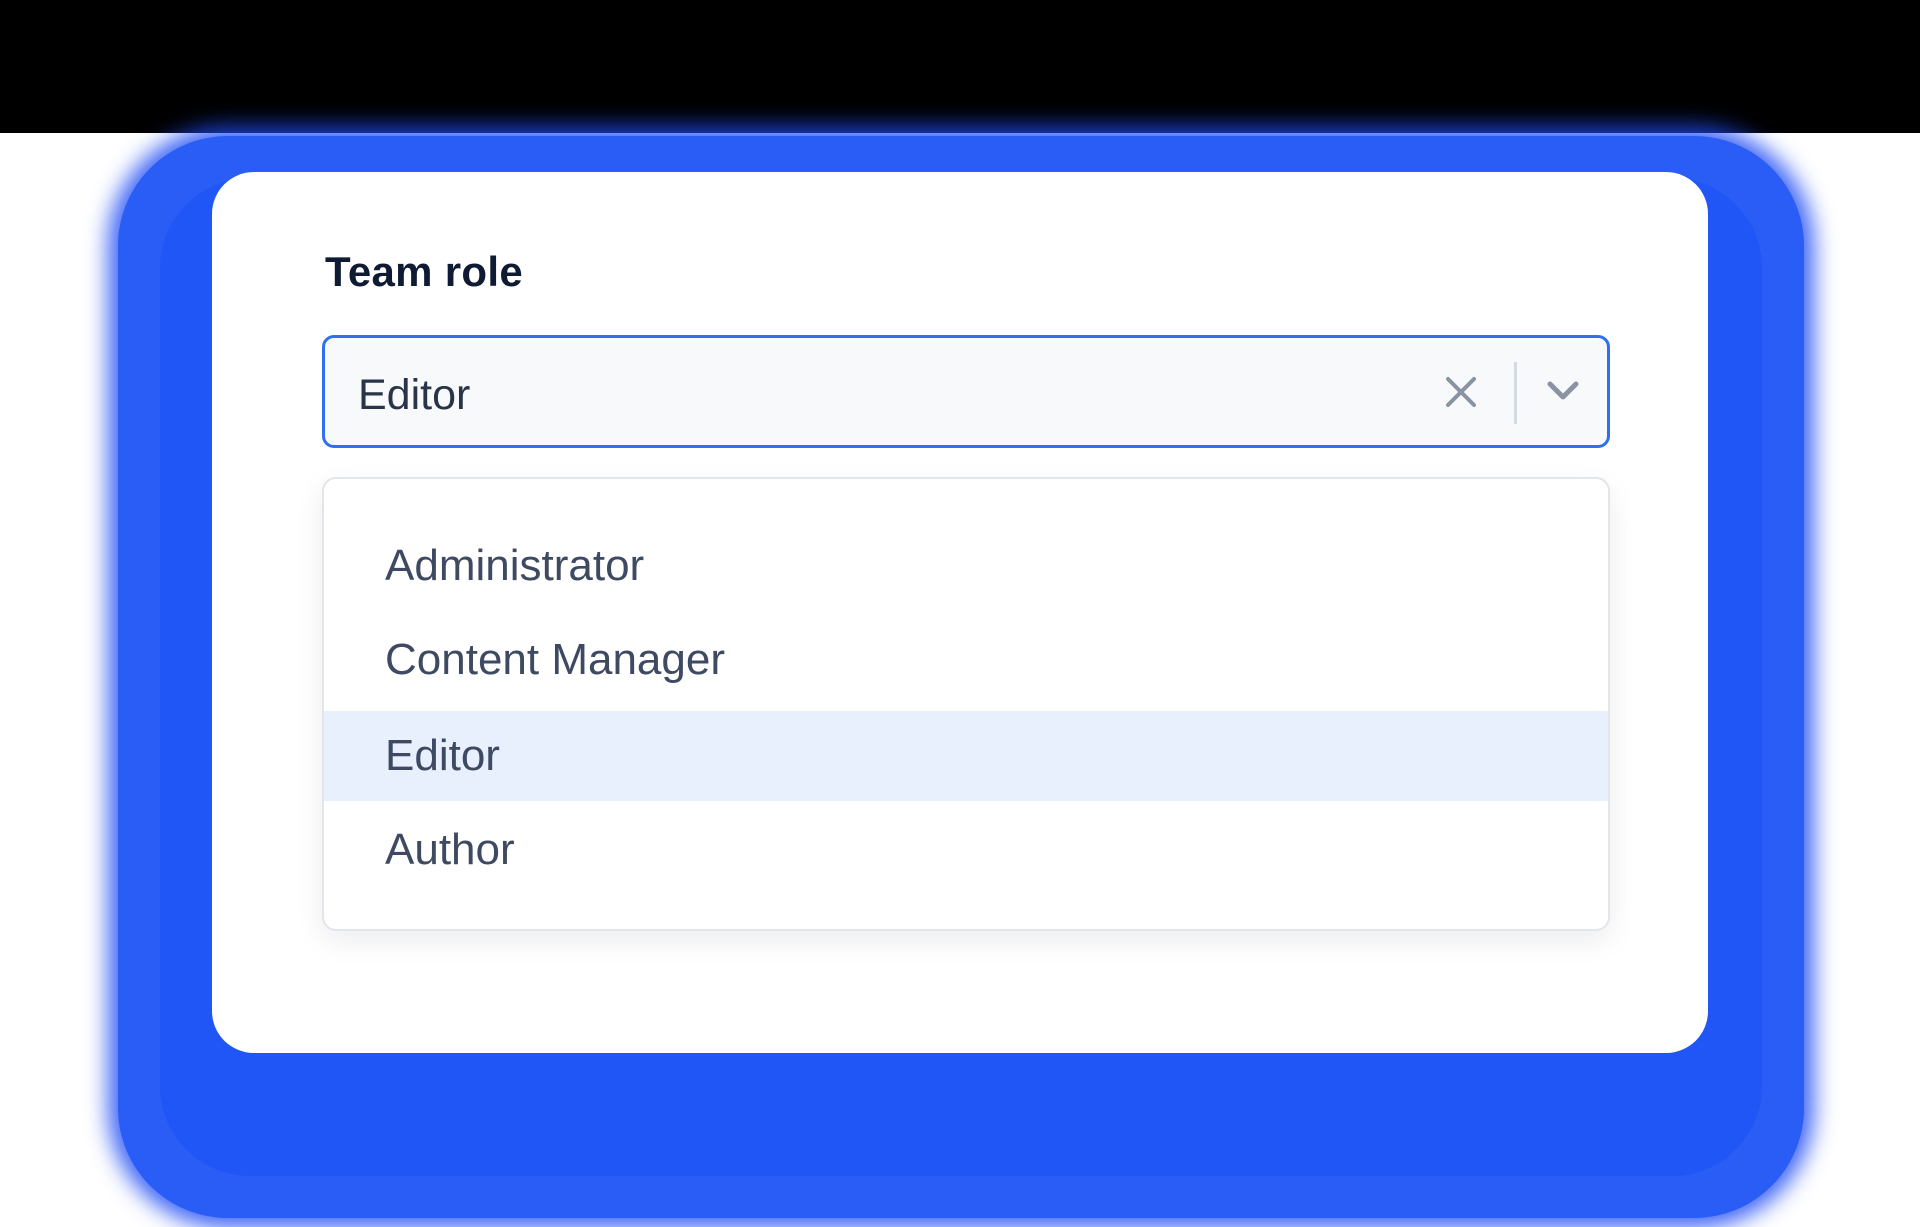 Image resolution: width=1920 pixels, height=1227 pixels. What do you see at coordinates (424, 271) in the screenshot?
I see `field-label: Team role` at bounding box center [424, 271].